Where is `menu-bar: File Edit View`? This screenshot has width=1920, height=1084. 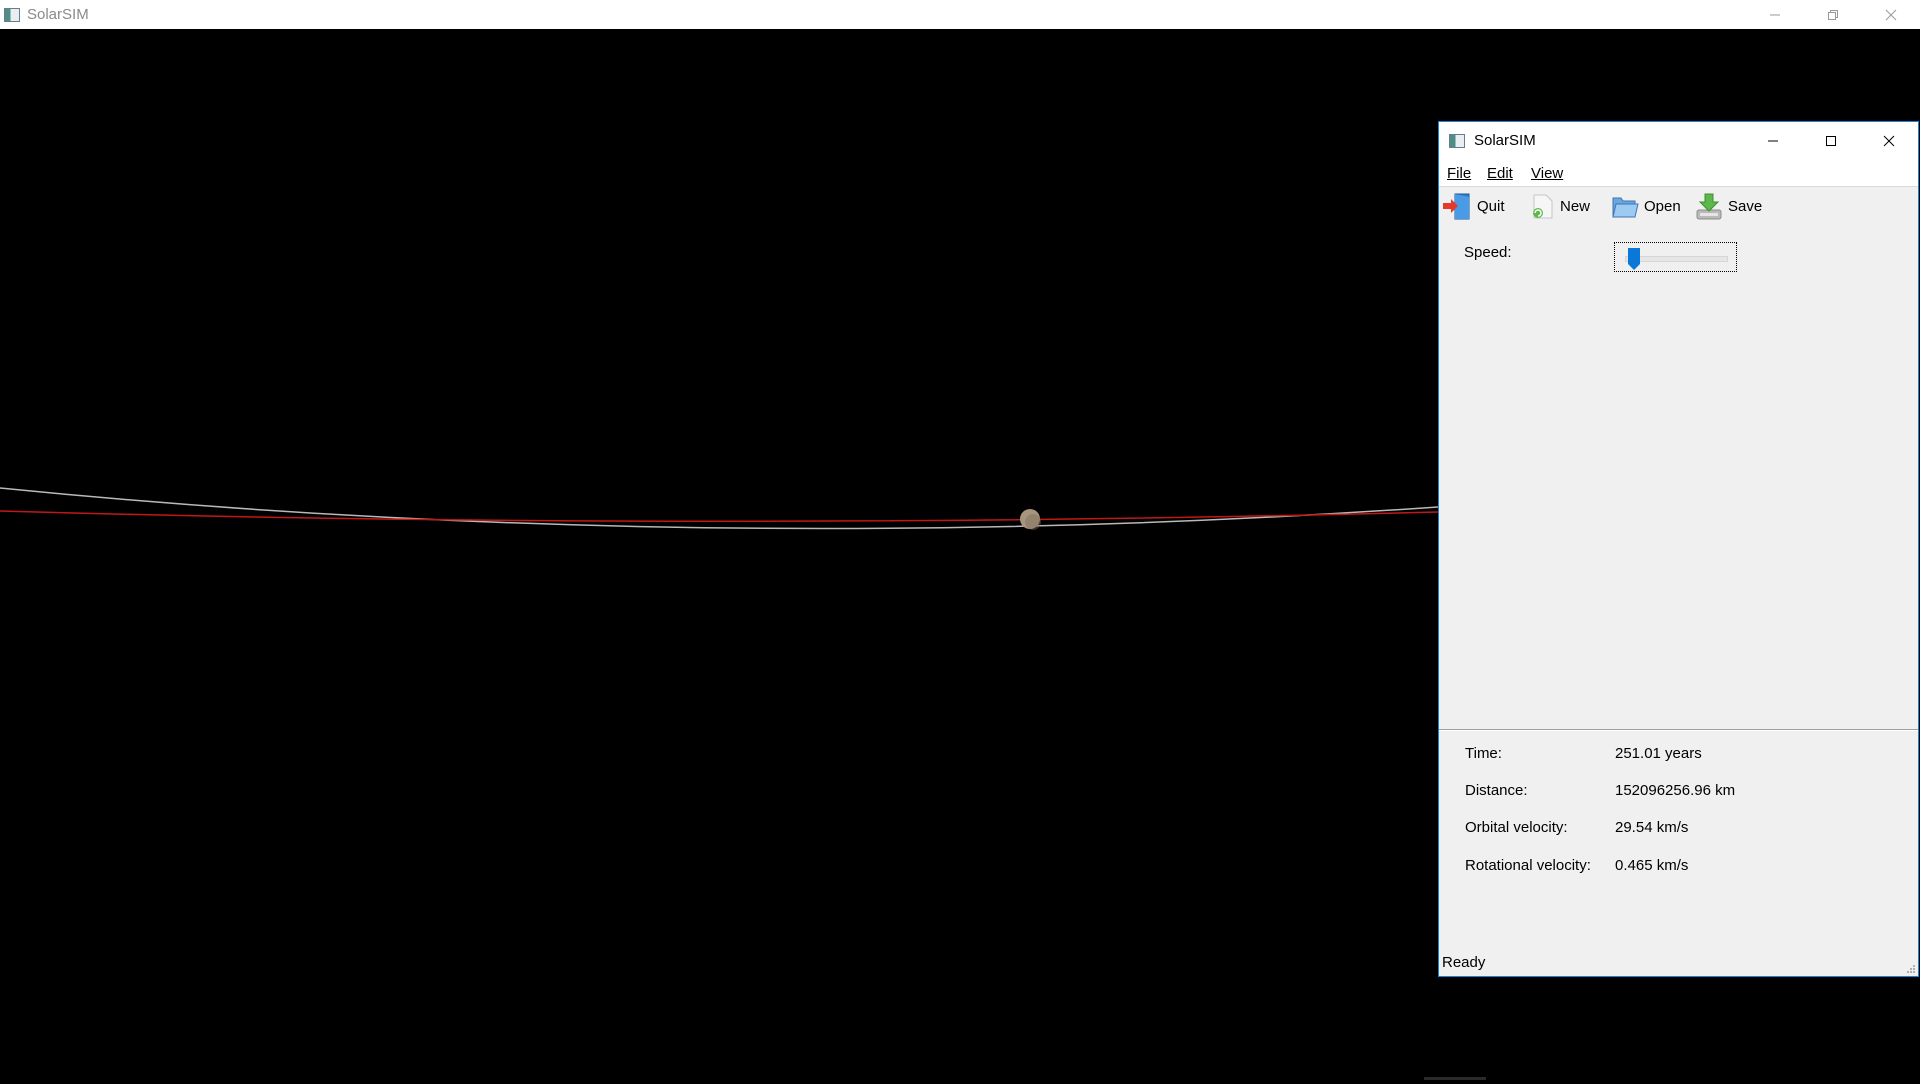 menu-bar: File Edit View is located at coordinates (1678, 173).